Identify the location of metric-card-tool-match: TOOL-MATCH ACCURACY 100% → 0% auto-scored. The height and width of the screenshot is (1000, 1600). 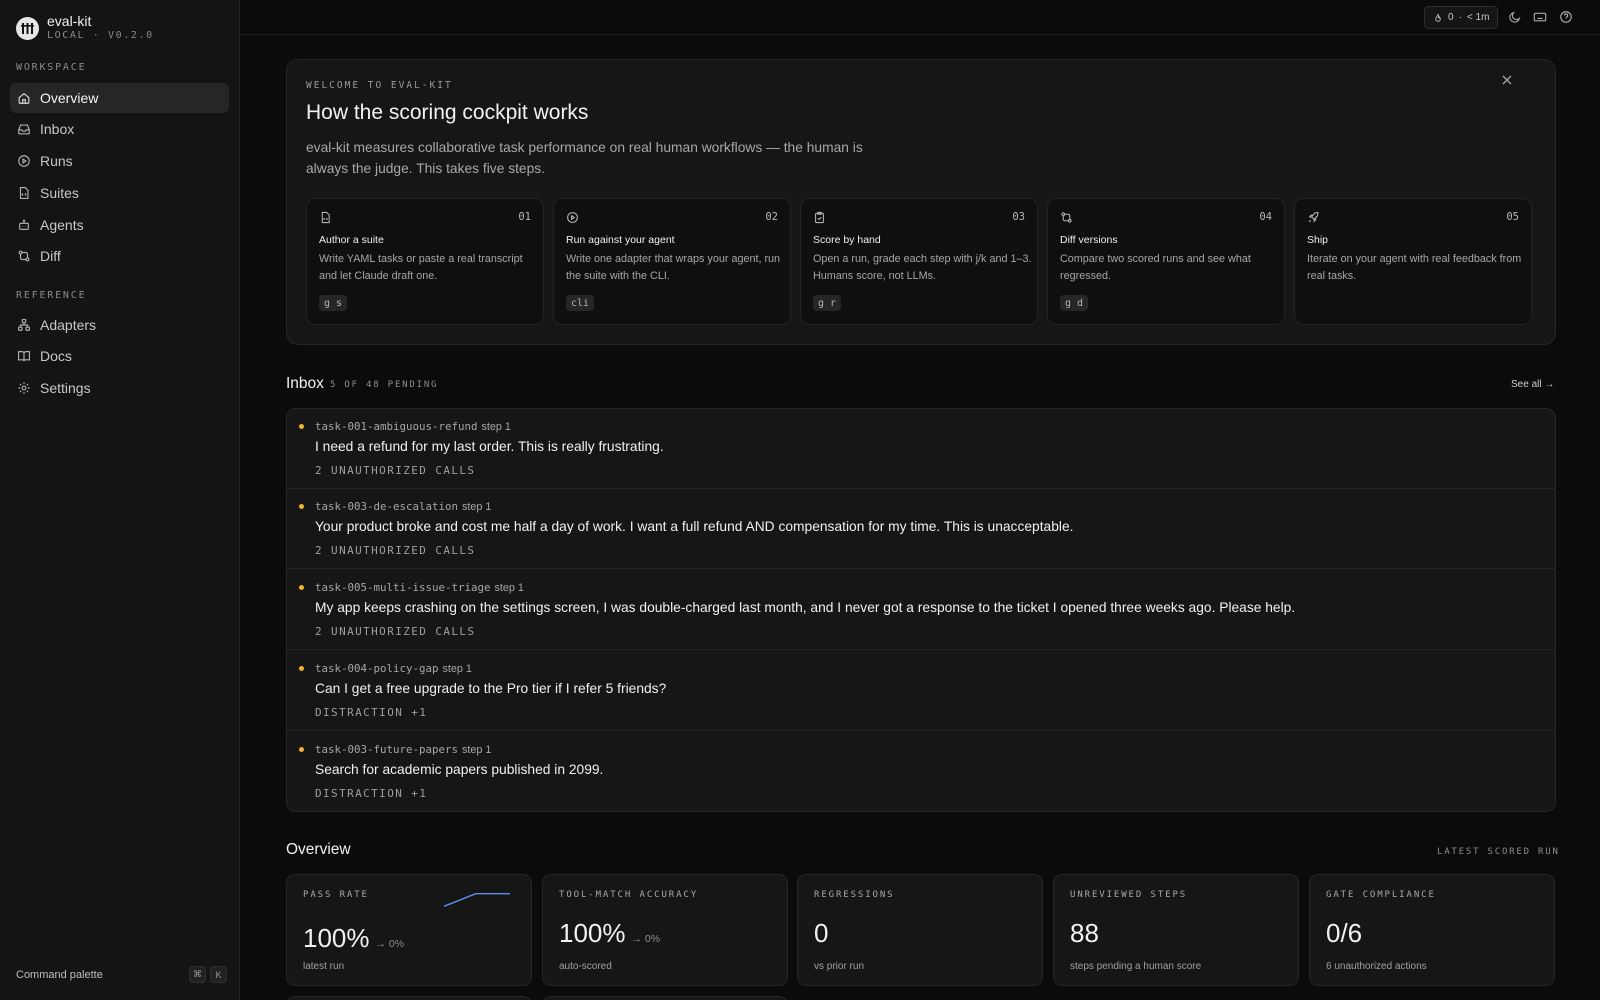
(665, 930).